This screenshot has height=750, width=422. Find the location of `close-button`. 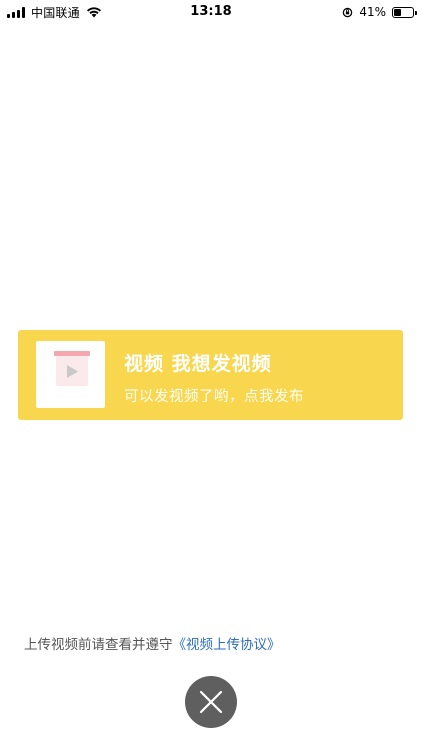

close-button is located at coordinates (211, 702).